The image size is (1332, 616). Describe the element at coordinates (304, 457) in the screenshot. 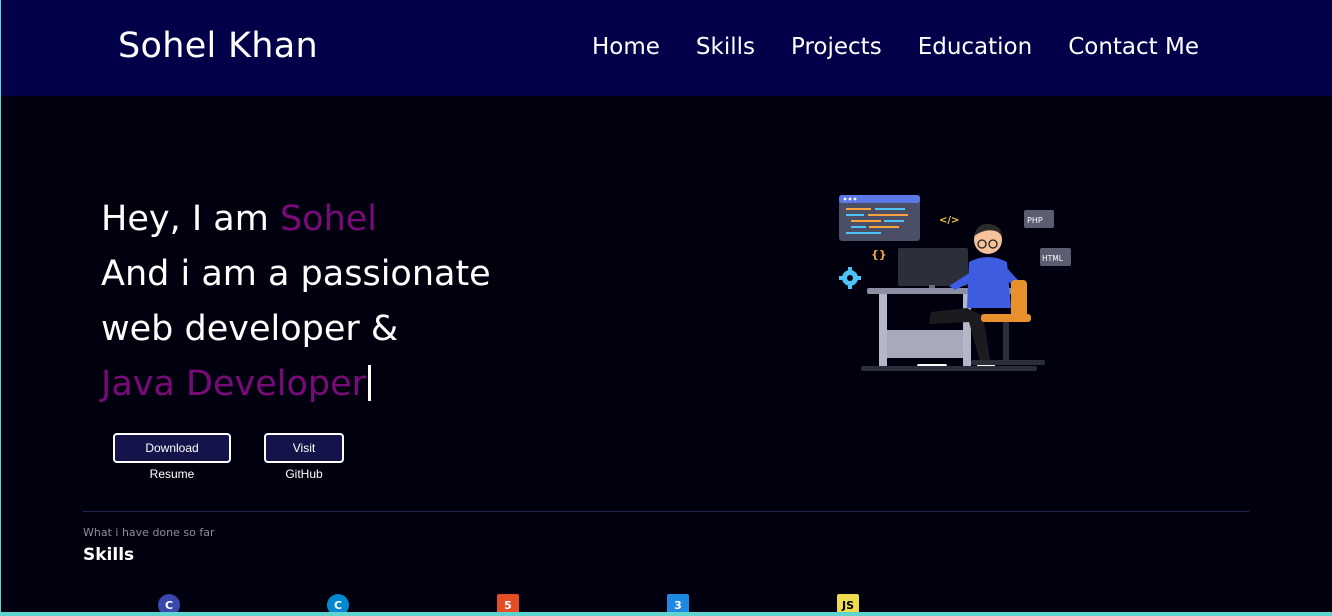

I see `visit-github-button: Visit GitHub` at that location.